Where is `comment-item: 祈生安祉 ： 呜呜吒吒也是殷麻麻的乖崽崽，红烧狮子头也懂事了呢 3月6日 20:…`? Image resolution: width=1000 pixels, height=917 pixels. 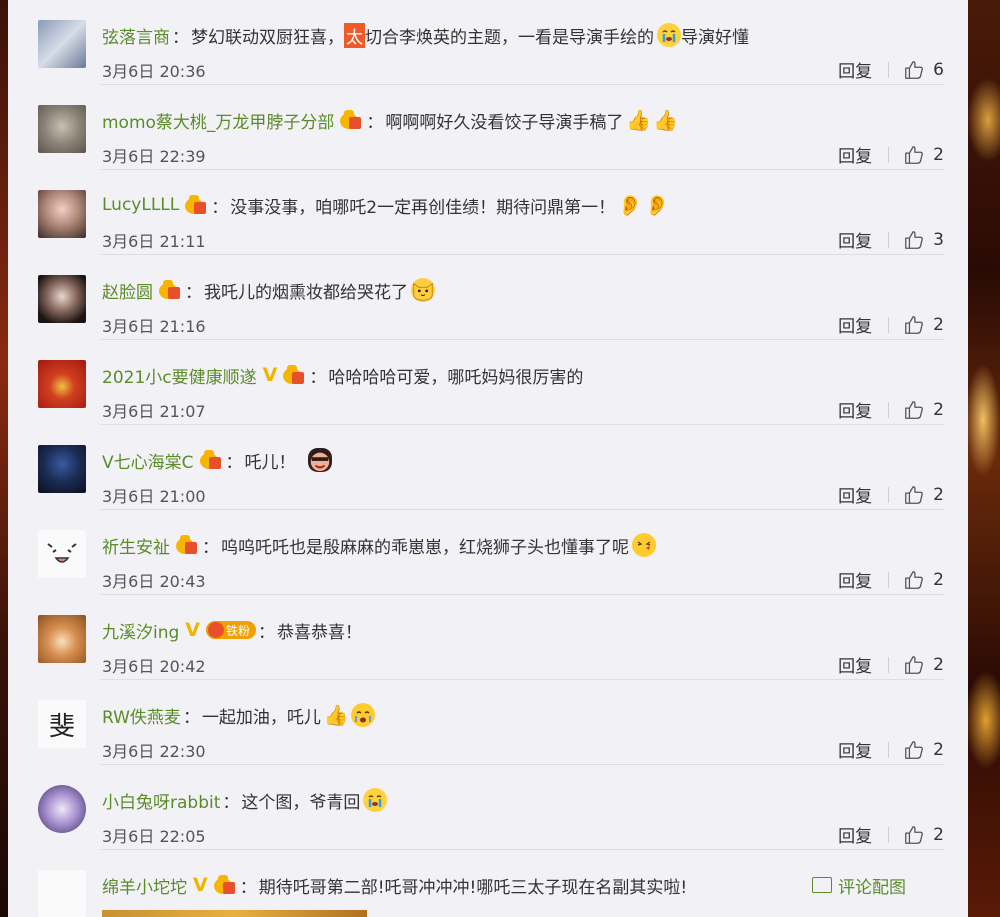 comment-item: 祈生安祉 ： 呜呜吒吒也是殷麻麻的乖崽崽，红烧狮子头也懂事了呢 3月6日 20:… is located at coordinates (488, 552).